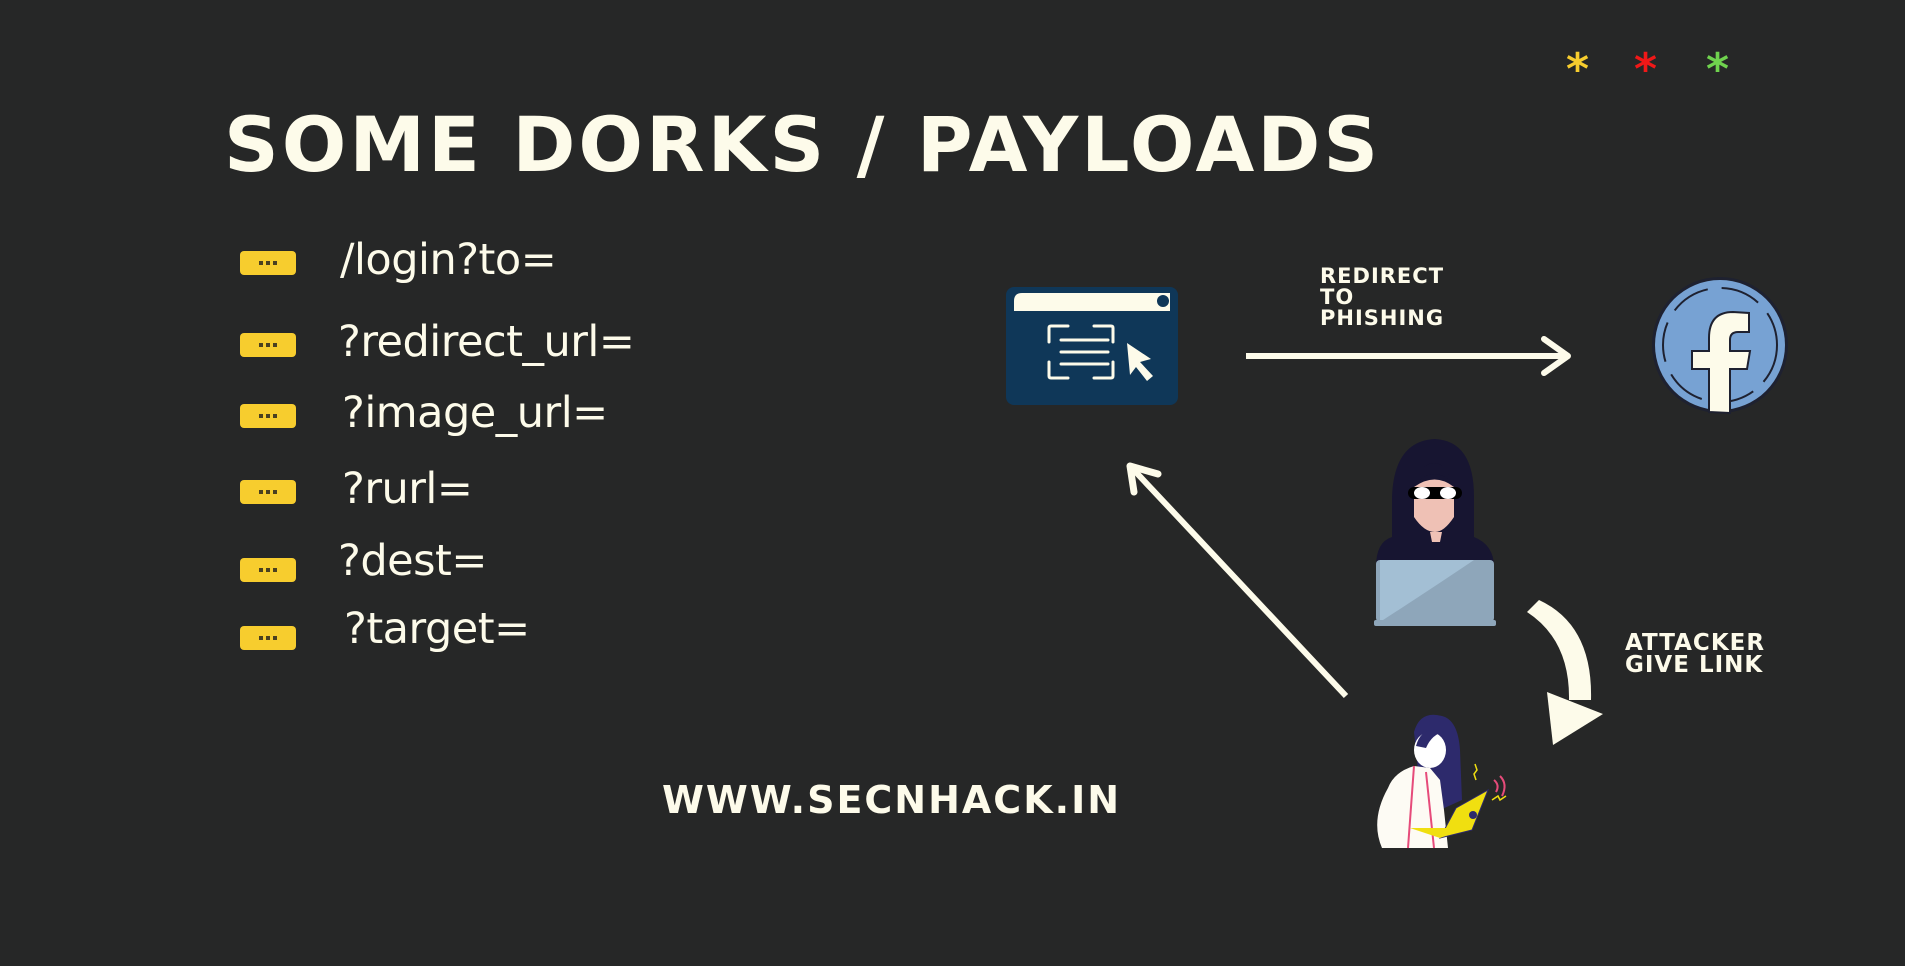  I want to click on curved-arrow-icon, so click(1565, 672).